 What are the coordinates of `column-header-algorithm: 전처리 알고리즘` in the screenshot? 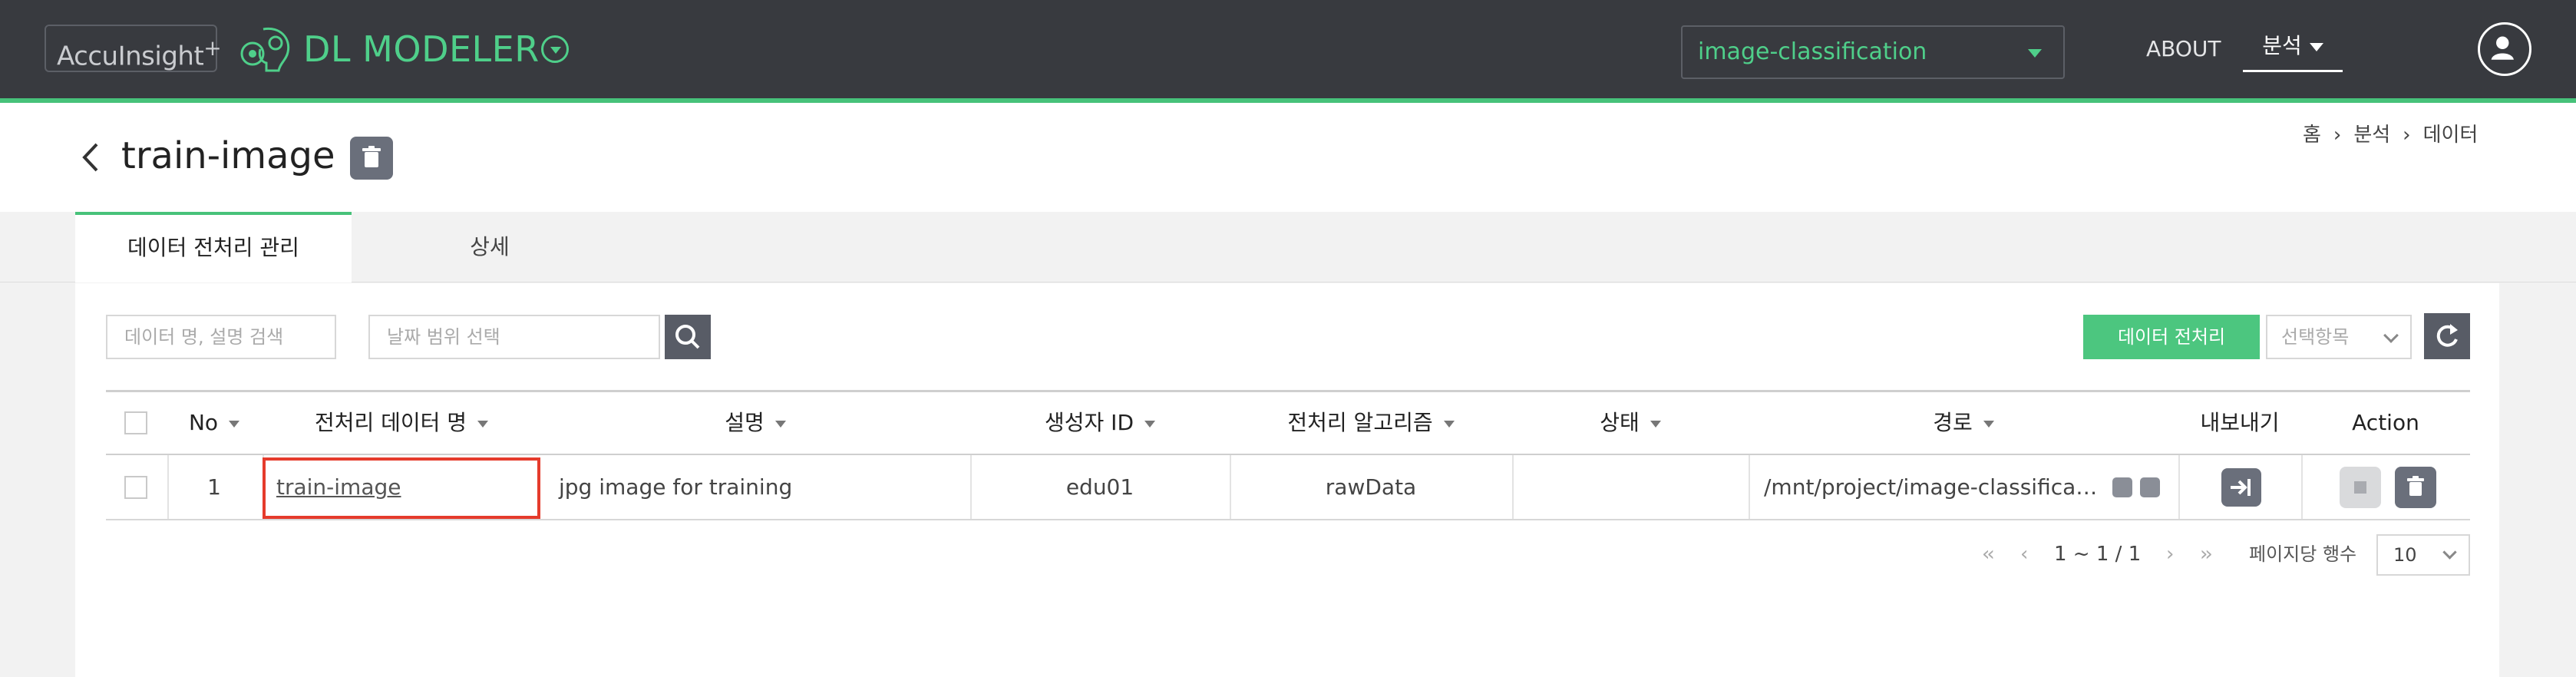 It's located at (1371, 423).